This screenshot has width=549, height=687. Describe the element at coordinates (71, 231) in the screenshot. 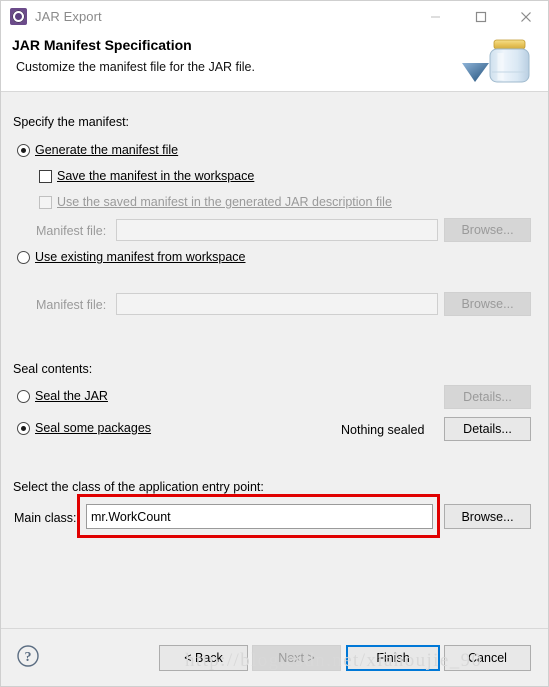

I see `manifest-file-label-1: Manifest file:` at that location.